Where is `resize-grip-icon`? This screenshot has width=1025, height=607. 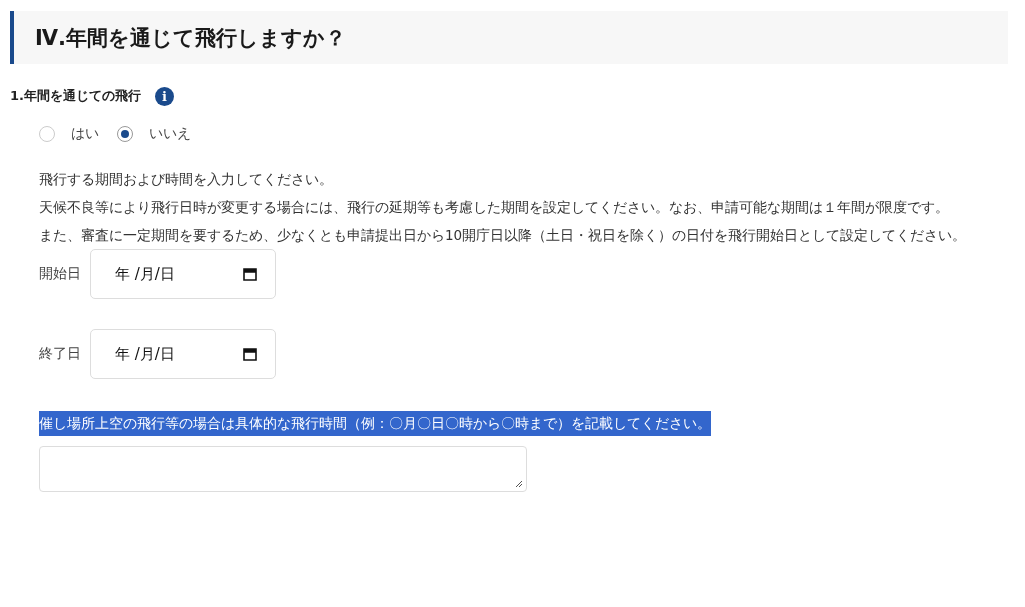
resize-grip-icon is located at coordinates (519, 484).